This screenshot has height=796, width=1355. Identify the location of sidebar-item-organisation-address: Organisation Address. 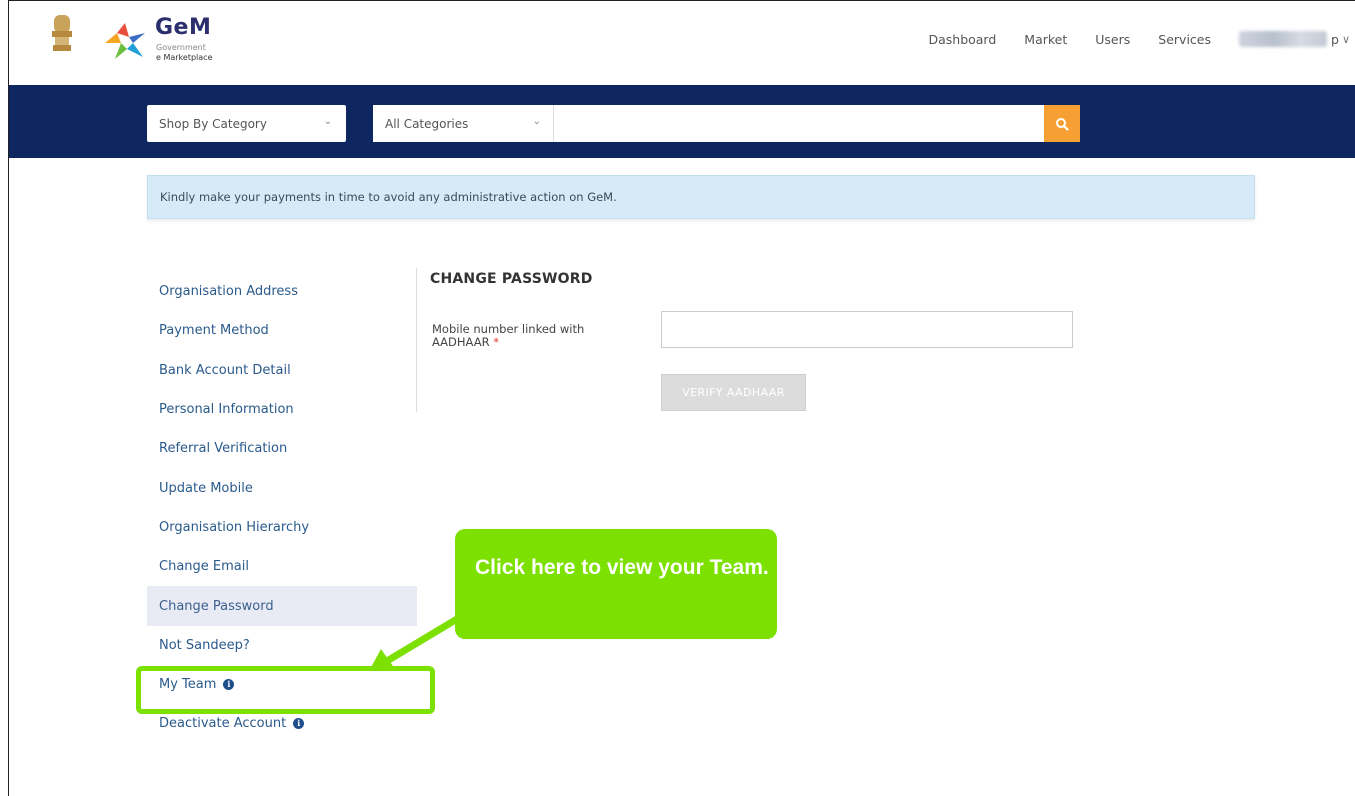
(282, 291).